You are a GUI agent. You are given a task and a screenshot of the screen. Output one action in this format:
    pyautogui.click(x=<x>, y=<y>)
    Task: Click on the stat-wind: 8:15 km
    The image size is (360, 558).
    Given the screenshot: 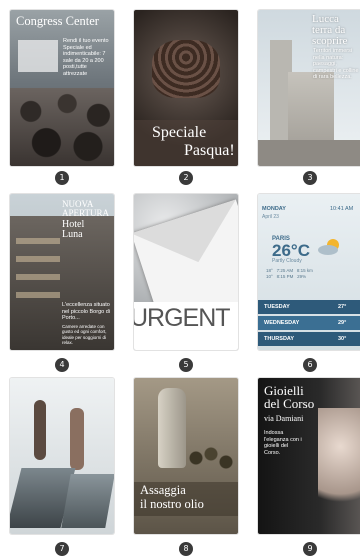 What is the action you would take?
    pyautogui.click(x=304, y=270)
    